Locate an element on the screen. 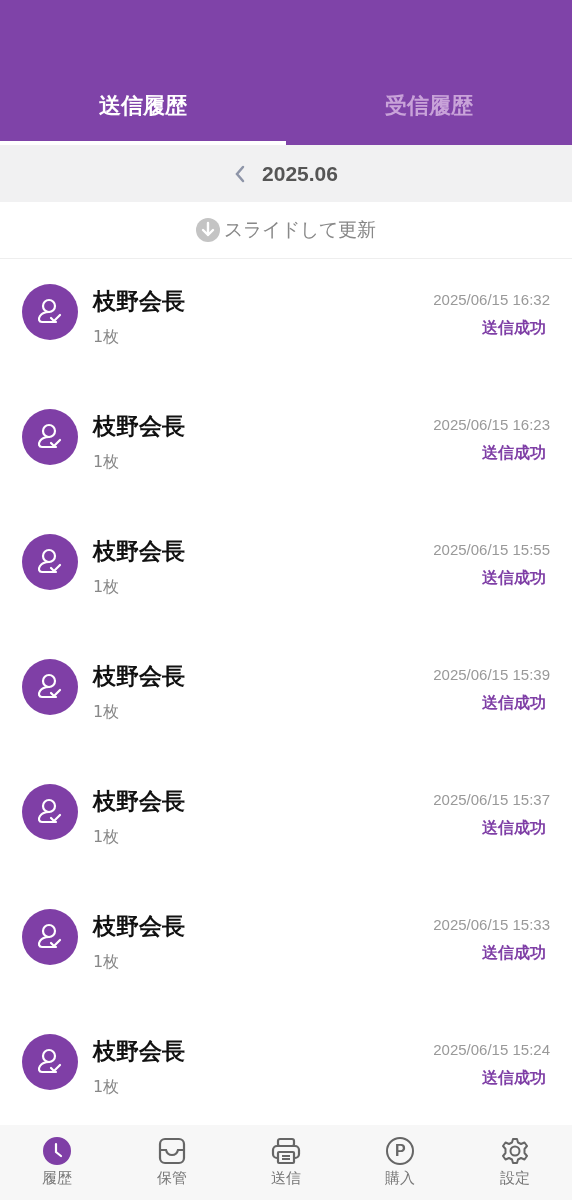 Image resolution: width=572 pixels, height=1200 pixels. tray-icon is located at coordinates (171, 1151).